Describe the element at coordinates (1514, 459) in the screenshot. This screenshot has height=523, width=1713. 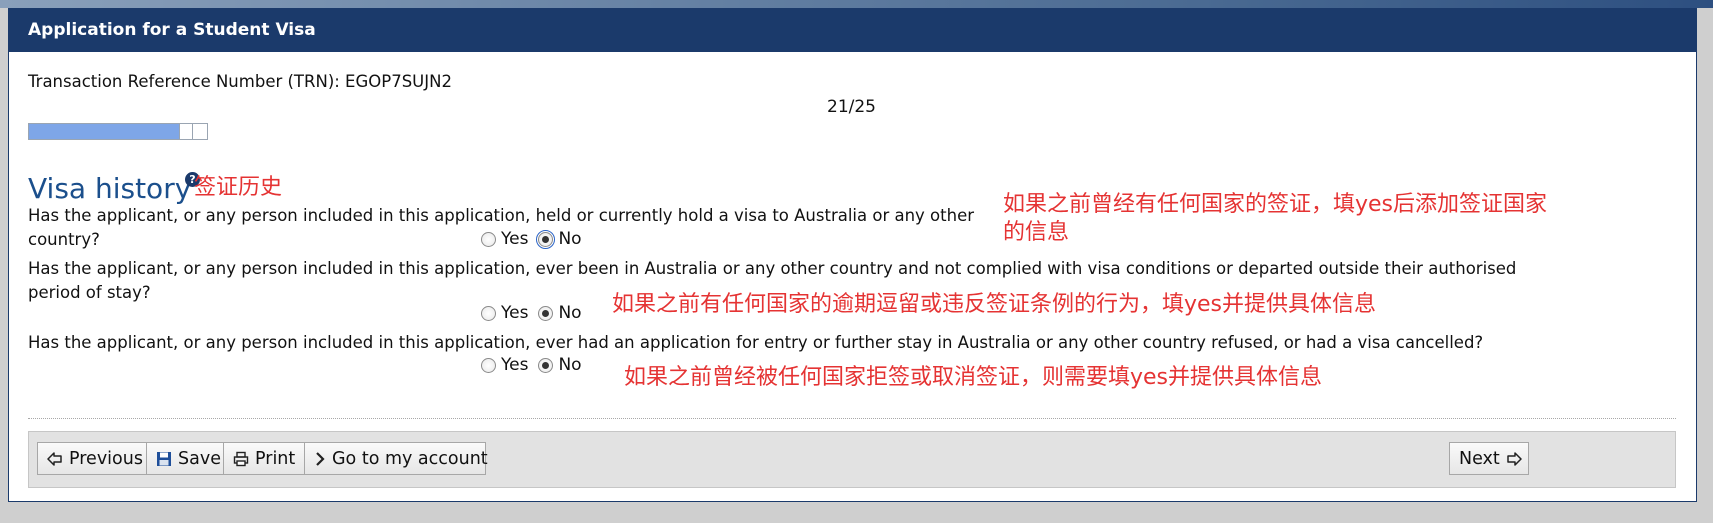
I see `arrow-right-icon` at that location.